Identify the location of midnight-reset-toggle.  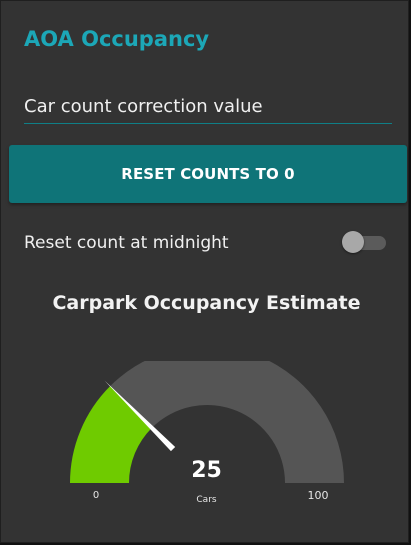
(365, 242).